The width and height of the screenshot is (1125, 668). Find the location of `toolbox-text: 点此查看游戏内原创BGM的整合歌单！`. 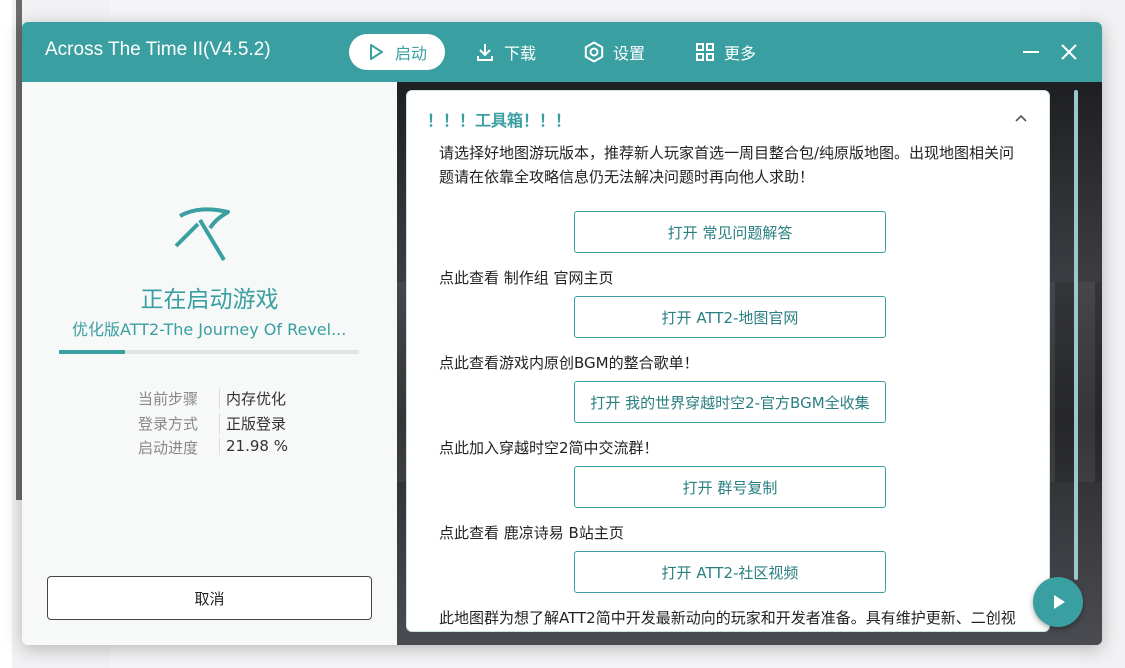

toolbox-text: 点此查看游戏内原创BGM的整合歌单！ is located at coordinates (569, 363).